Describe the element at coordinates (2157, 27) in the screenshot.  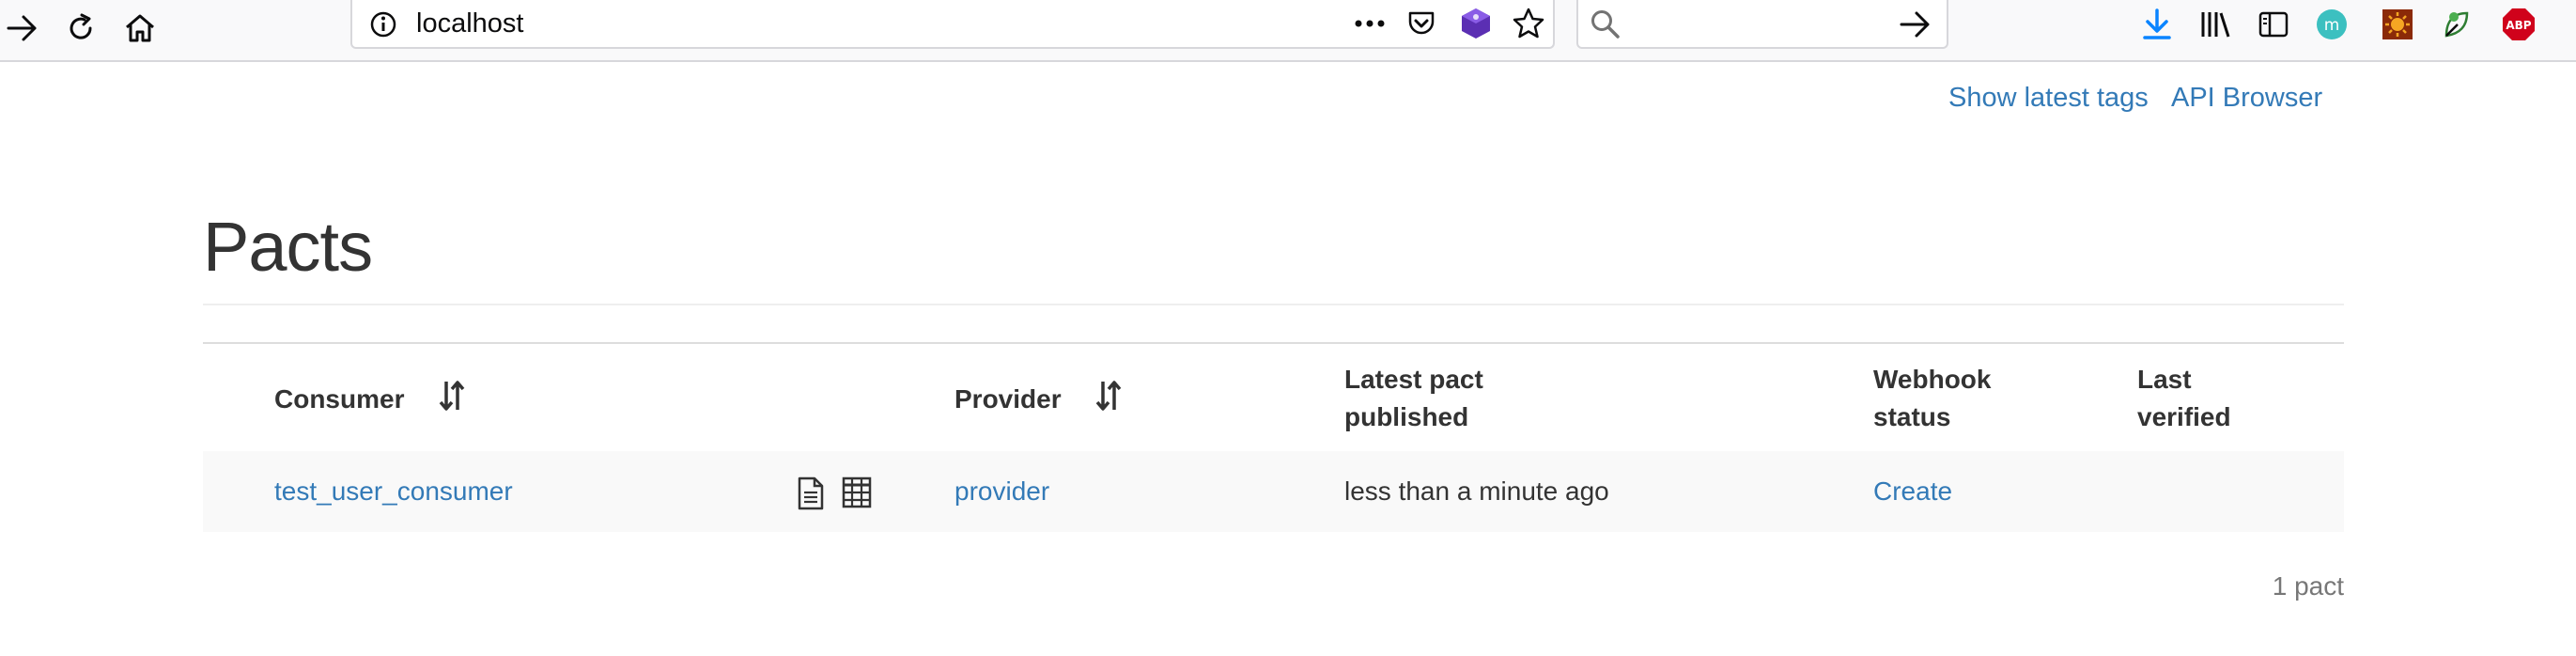
I see `downloads-icon` at that location.